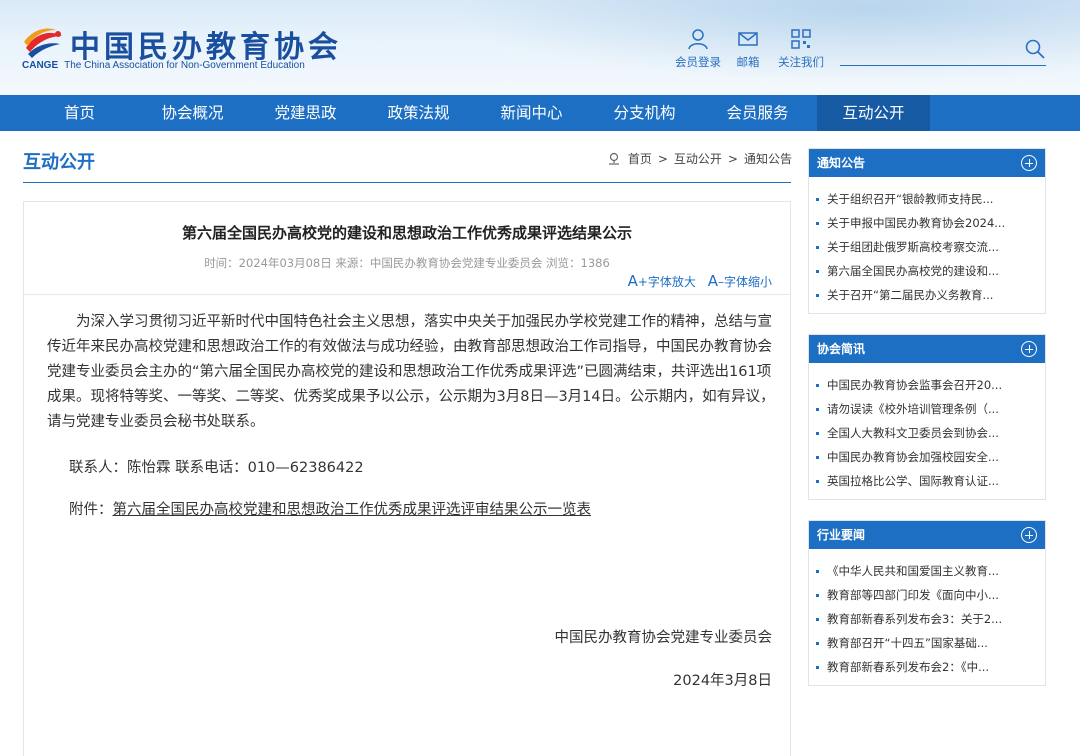  I want to click on title-divider, so click(407, 182).